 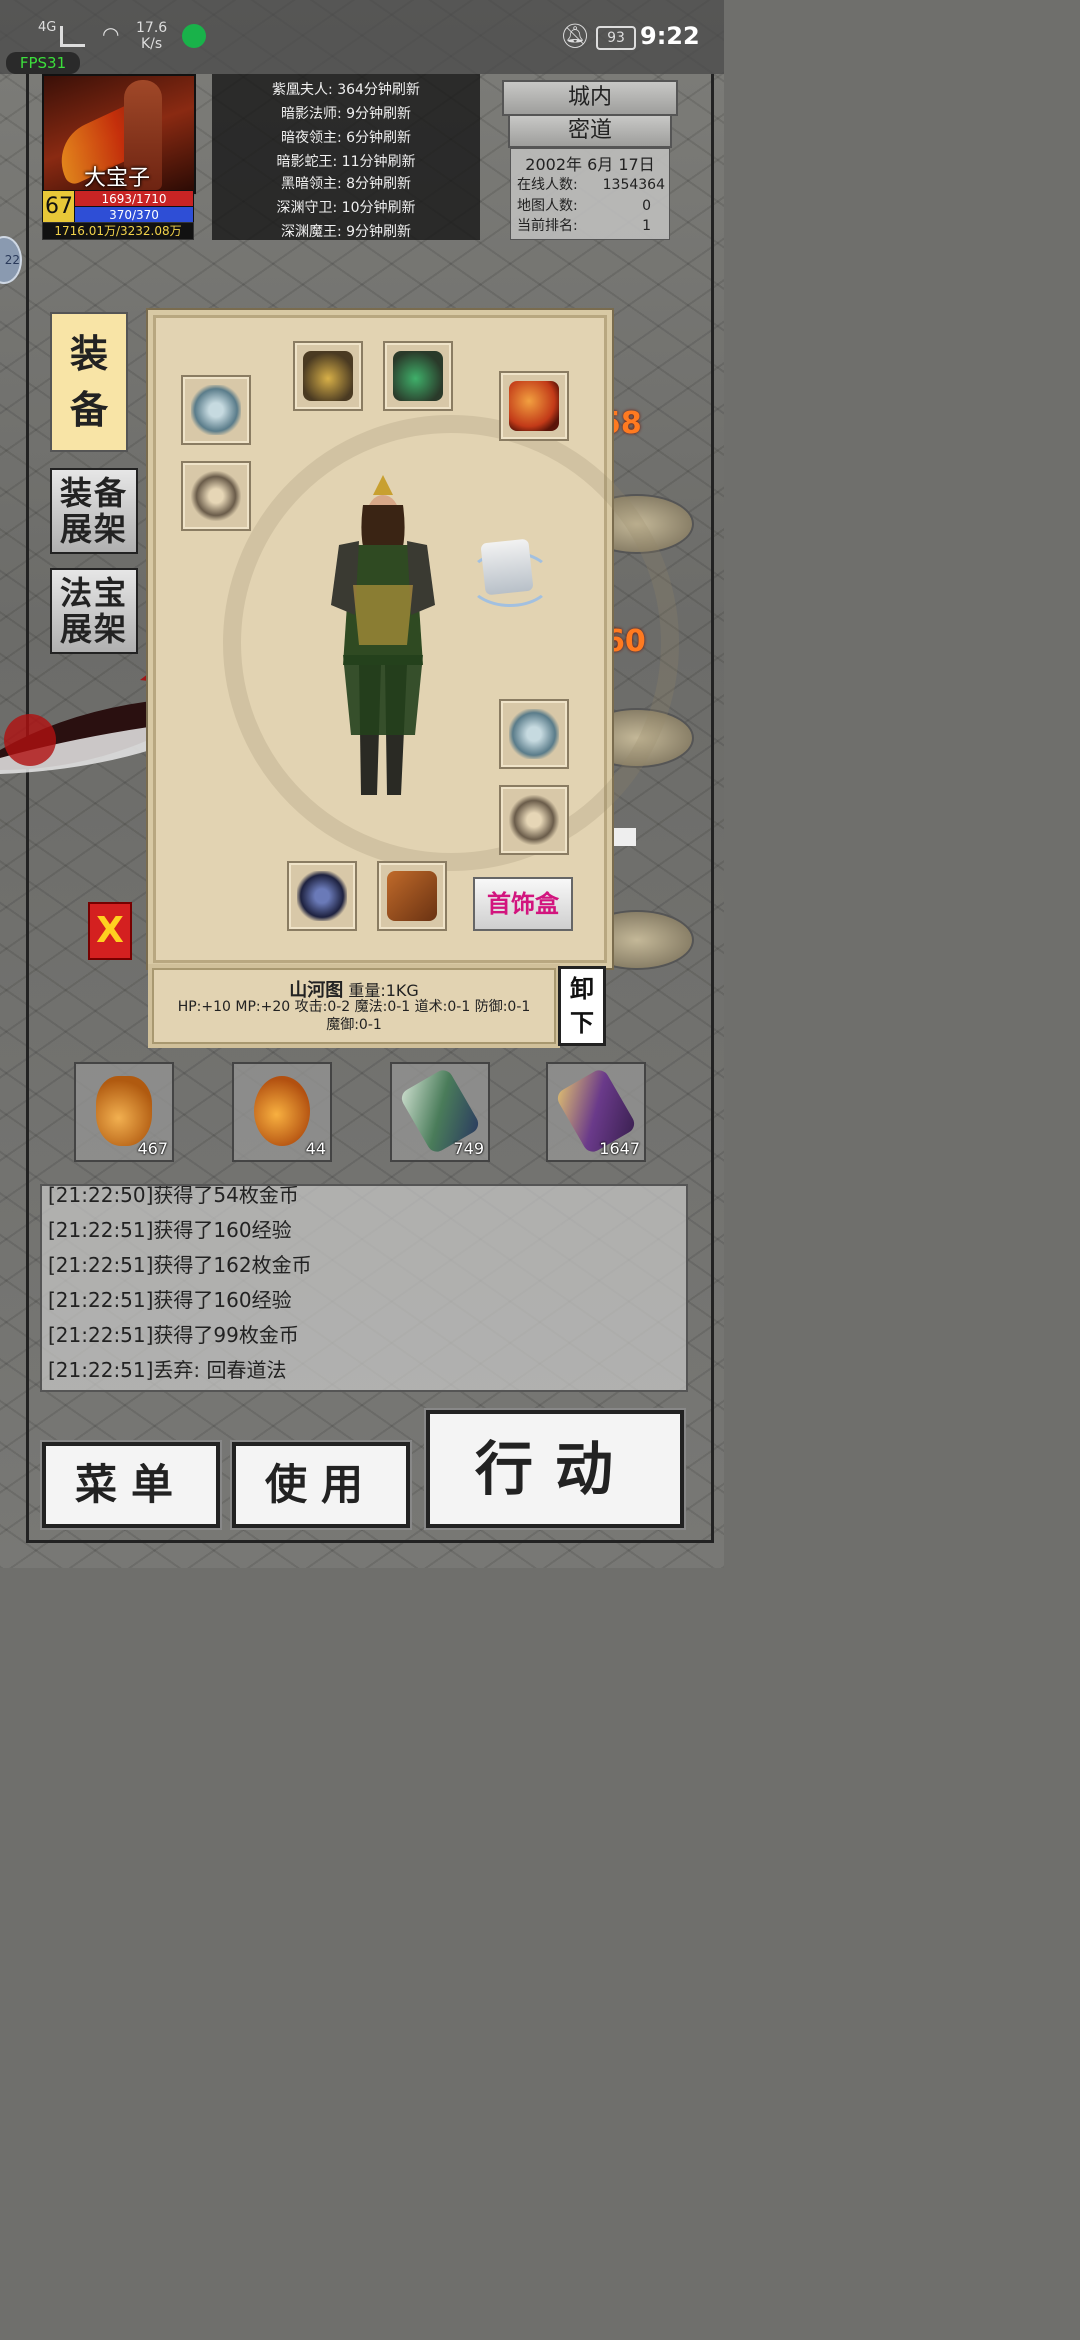 I want to click on signal-icon, so click(x=72, y=36).